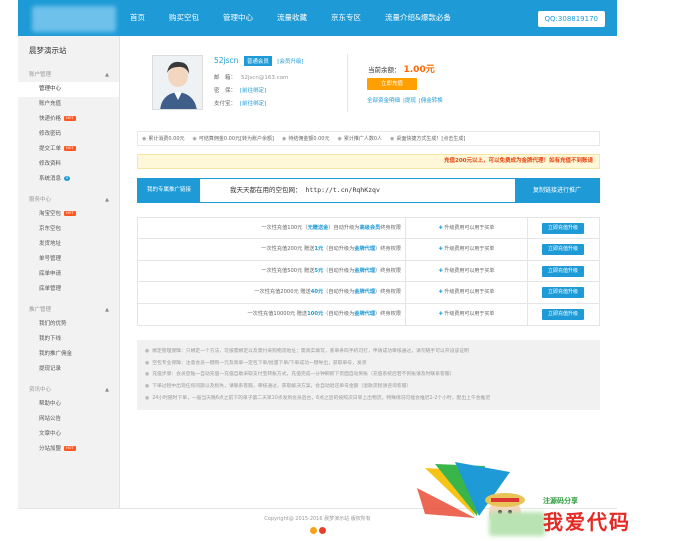  Describe the element at coordinates (50, 404) in the screenshot. I see `sidebar-item-label: 帮助中心` at that location.